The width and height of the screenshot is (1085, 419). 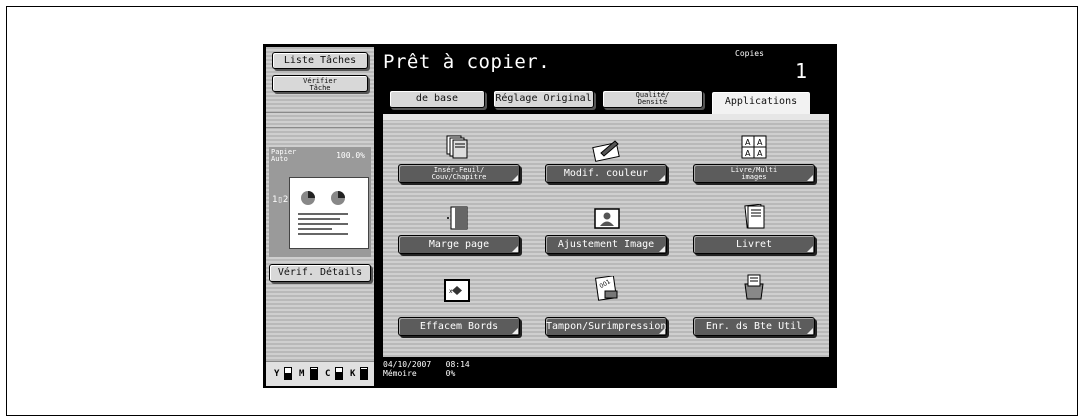 I want to click on edge-erase-icon: x, so click(x=457, y=290).